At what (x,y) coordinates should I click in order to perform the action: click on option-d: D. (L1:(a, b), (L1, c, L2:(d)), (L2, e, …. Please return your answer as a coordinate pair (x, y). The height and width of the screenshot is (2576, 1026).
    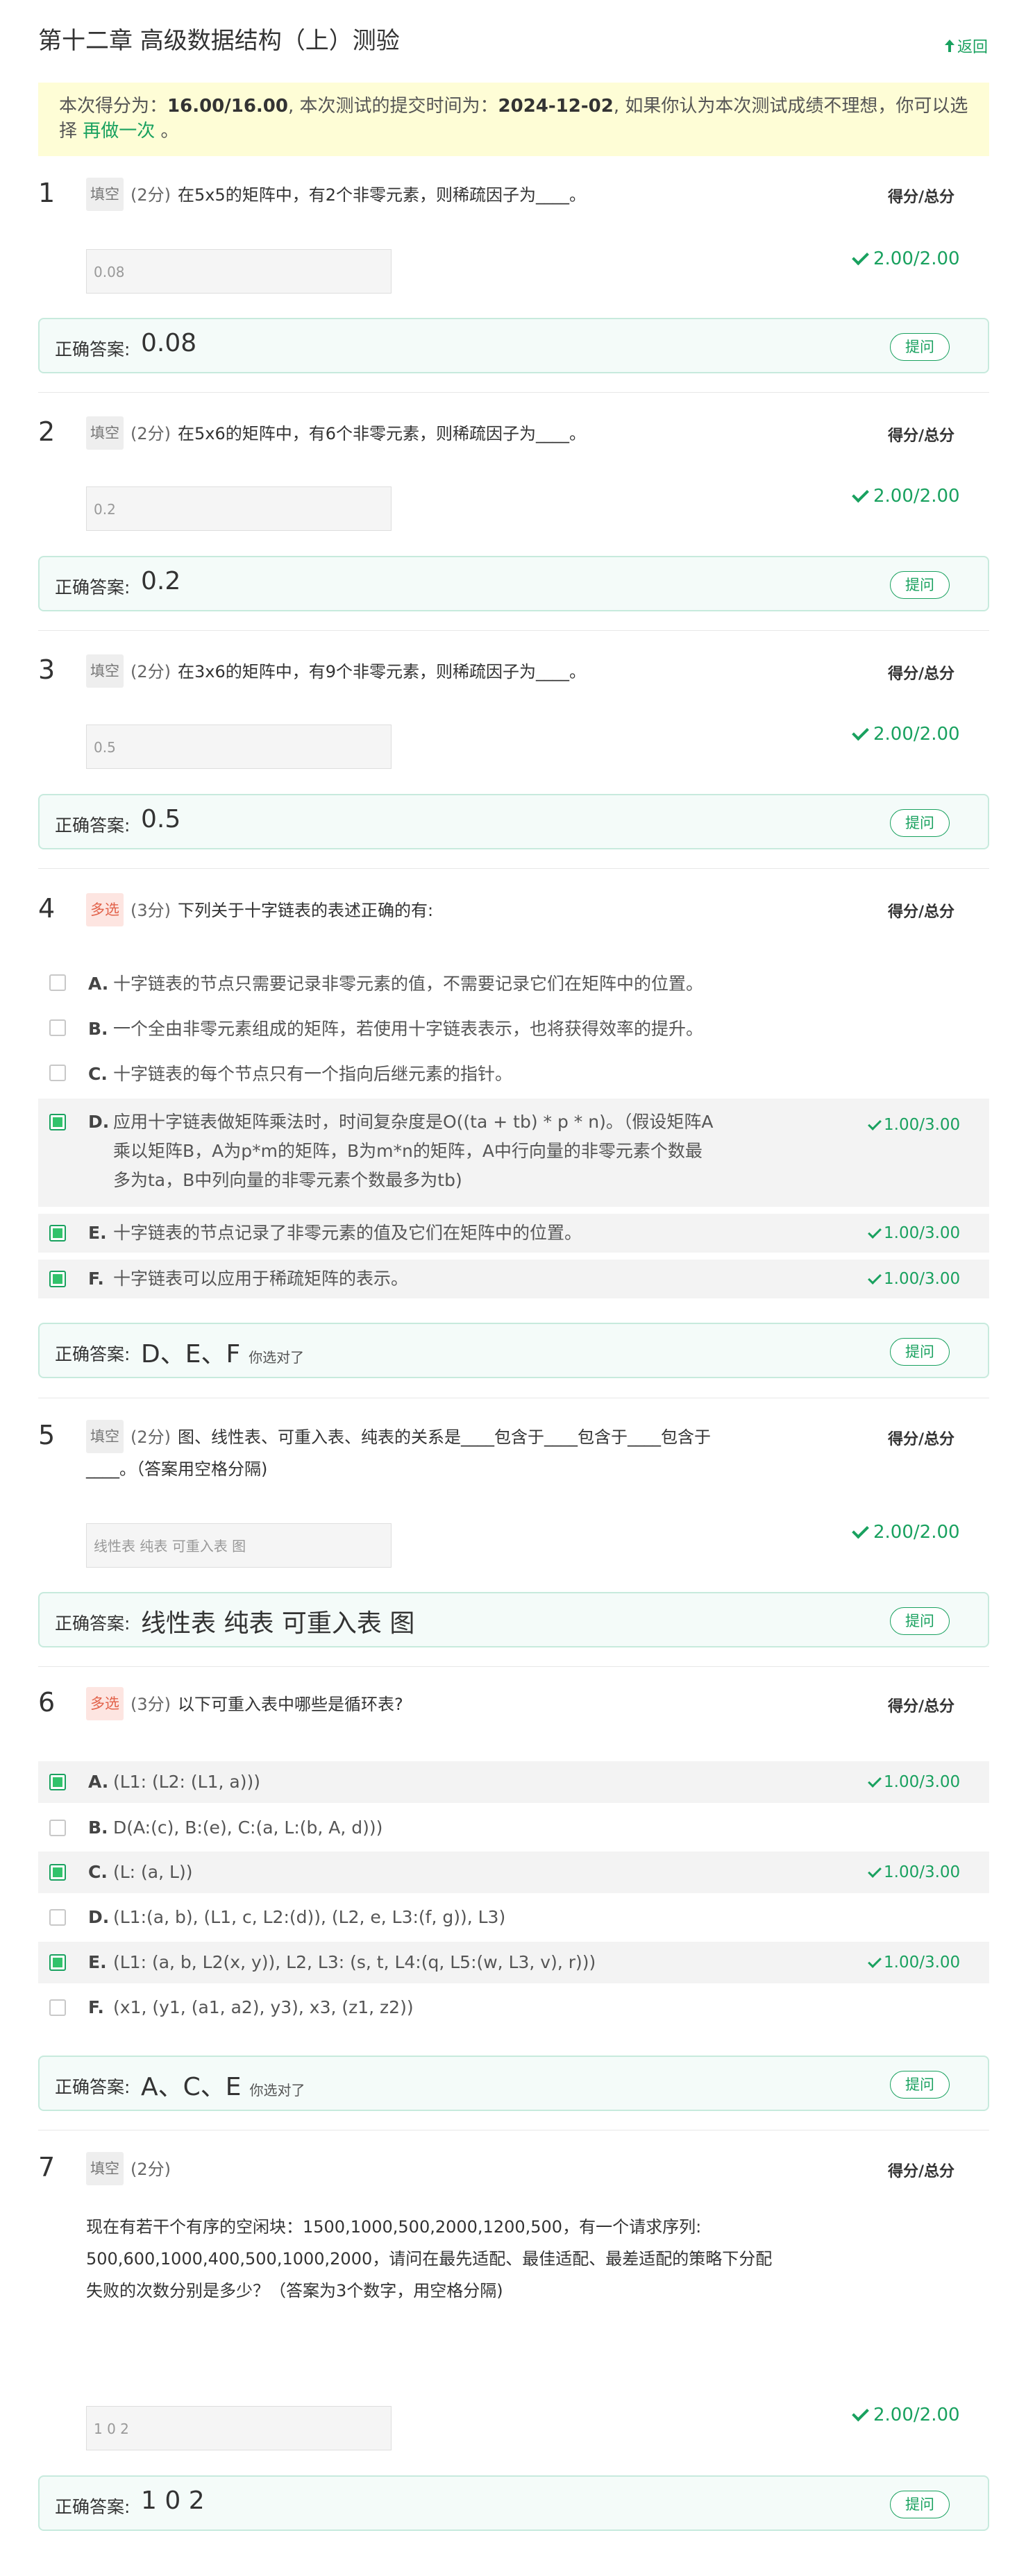
    Looking at the image, I should click on (514, 1917).